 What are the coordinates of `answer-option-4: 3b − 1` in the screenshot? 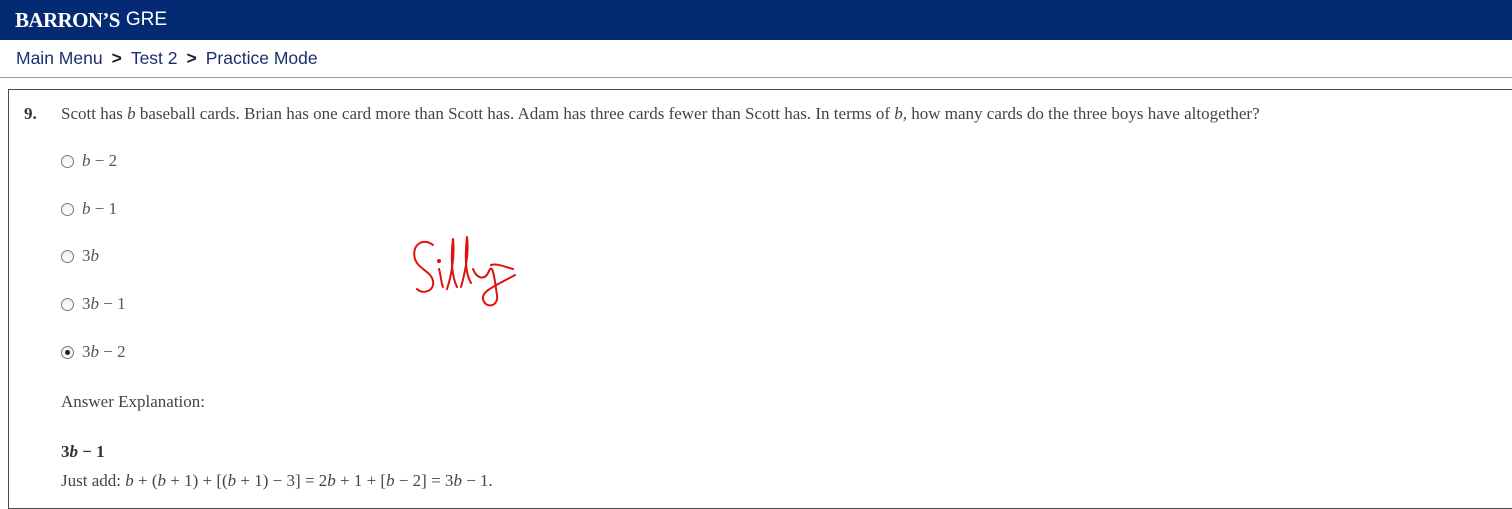 It's located at (93, 304).